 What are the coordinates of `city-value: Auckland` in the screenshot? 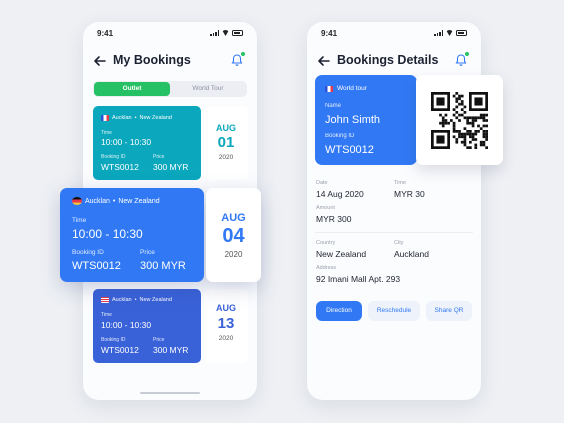 It's located at (411, 254).